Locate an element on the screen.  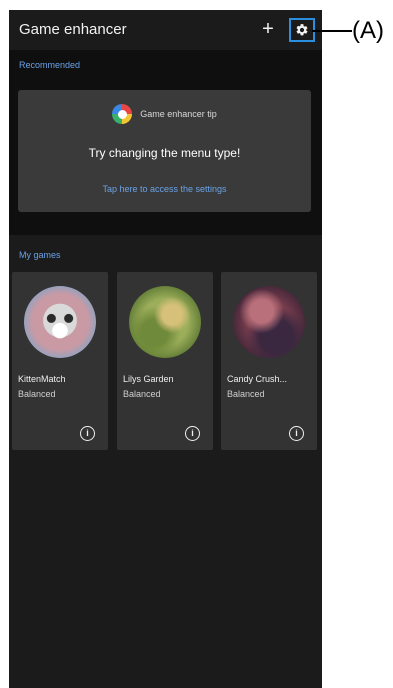
add-game-button: + is located at coordinates (268, 29).